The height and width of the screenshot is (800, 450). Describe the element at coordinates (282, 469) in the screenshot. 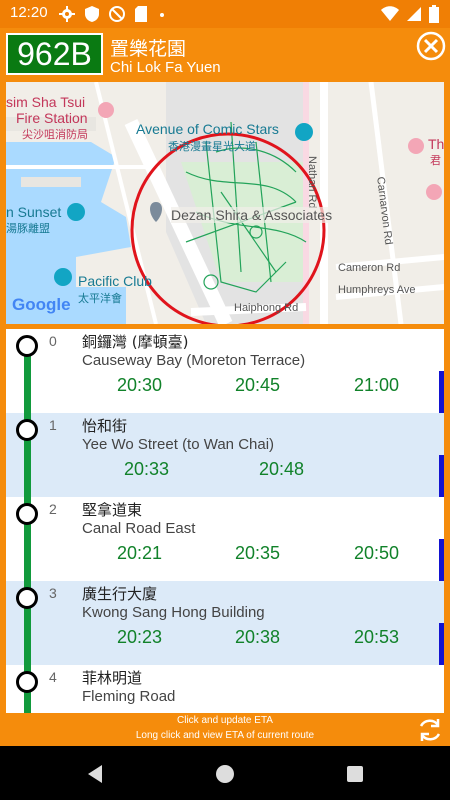

I see `eta-time: 20:48` at that location.